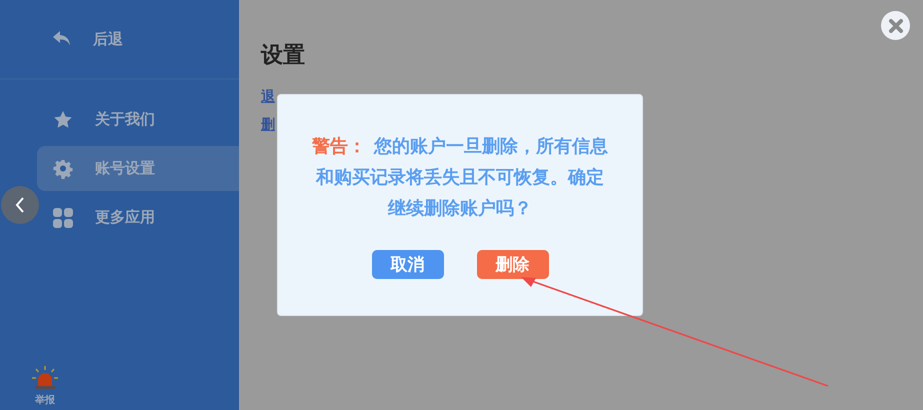  What do you see at coordinates (459, 178) in the screenshot?
I see `warning-message: 警告： 您的账户一旦删除，所有信息和购买记录将丢失且不可恢复。确定继续删除账户吗？` at bounding box center [459, 178].